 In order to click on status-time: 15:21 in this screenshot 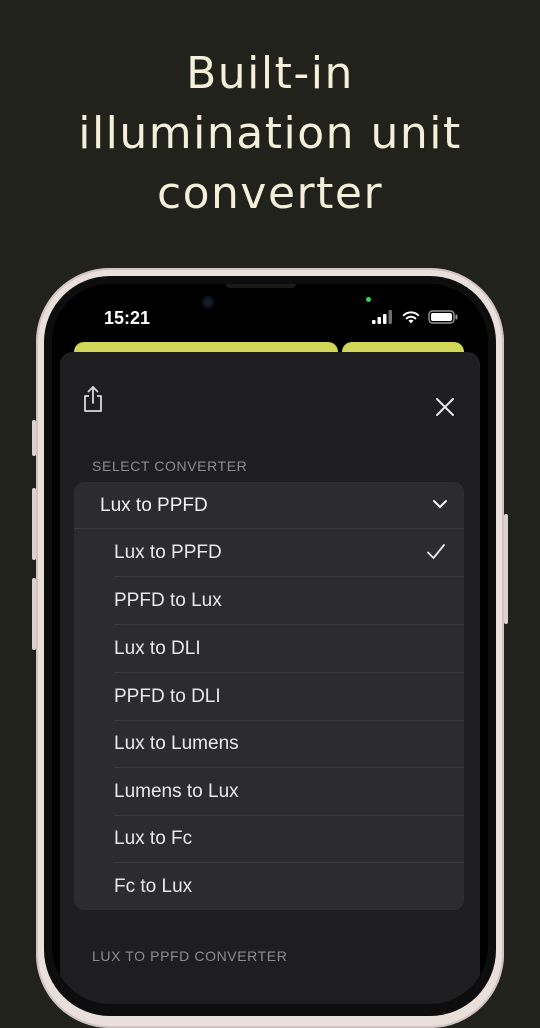, I will do `click(127, 318)`.